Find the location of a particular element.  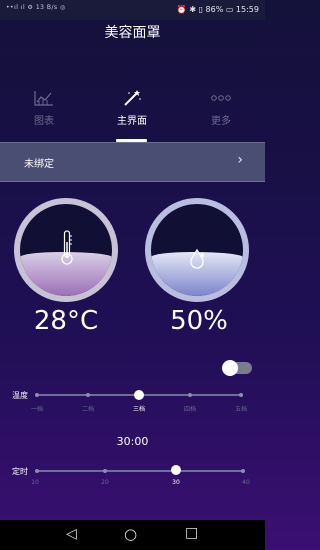

status-left: ••ıl ıl ⚙ 13 B/s ◎ is located at coordinates (36, 7).